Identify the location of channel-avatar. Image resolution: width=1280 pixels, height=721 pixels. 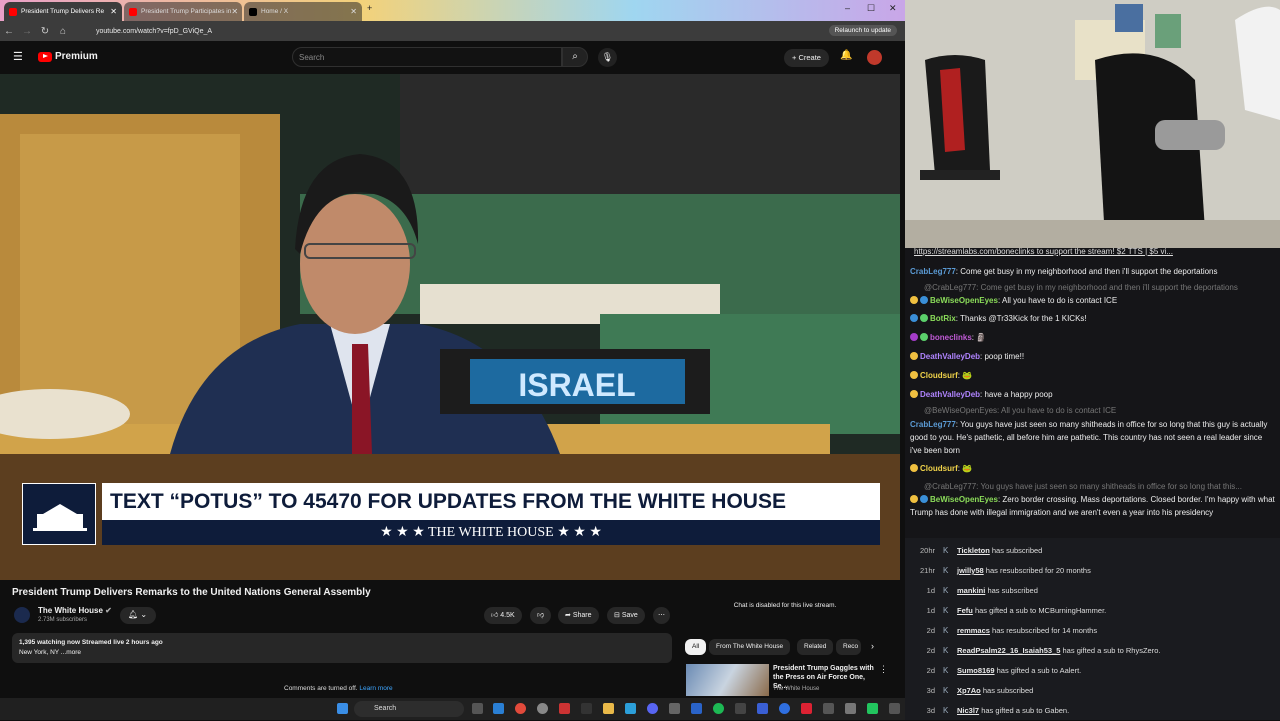
(22, 615).